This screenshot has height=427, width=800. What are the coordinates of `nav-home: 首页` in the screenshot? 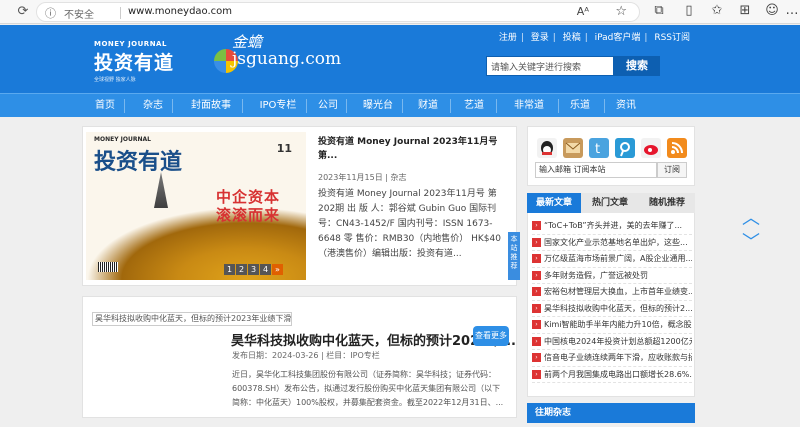 It's located at (105, 106).